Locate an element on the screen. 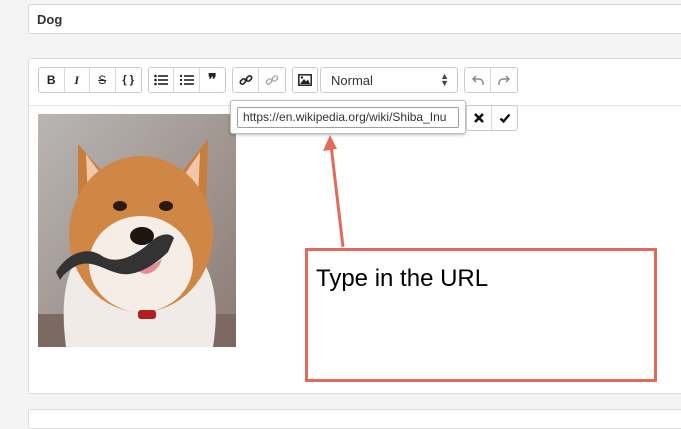 The height and width of the screenshot is (429, 681). undo-icon is located at coordinates (477, 80).